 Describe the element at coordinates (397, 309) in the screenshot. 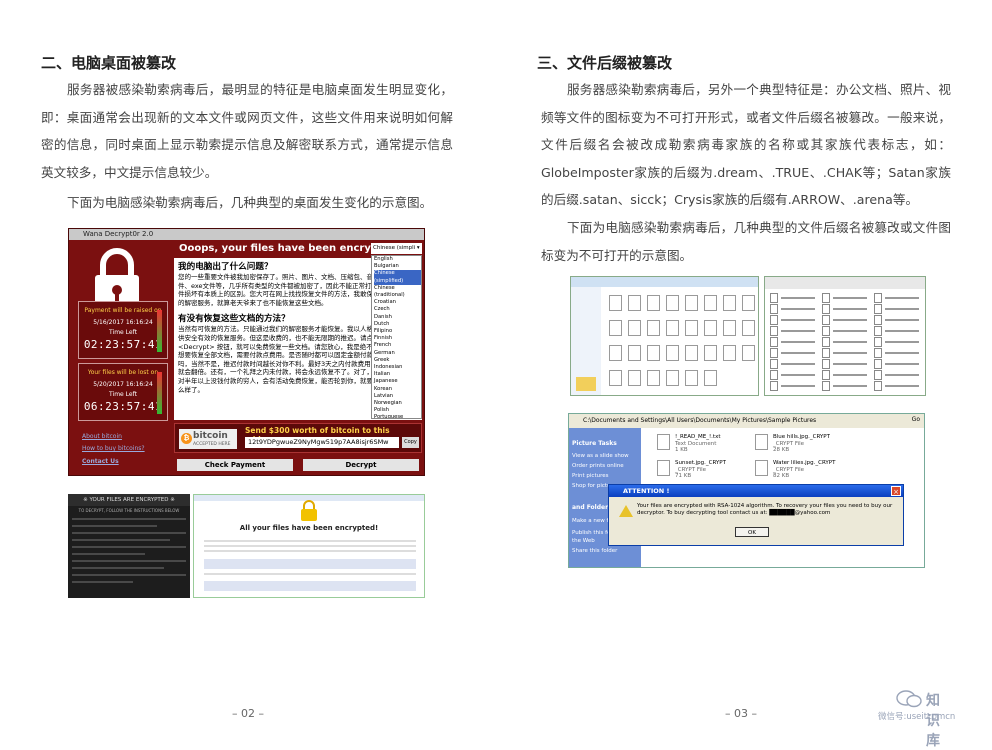

I see `language-option: Czech` at that location.